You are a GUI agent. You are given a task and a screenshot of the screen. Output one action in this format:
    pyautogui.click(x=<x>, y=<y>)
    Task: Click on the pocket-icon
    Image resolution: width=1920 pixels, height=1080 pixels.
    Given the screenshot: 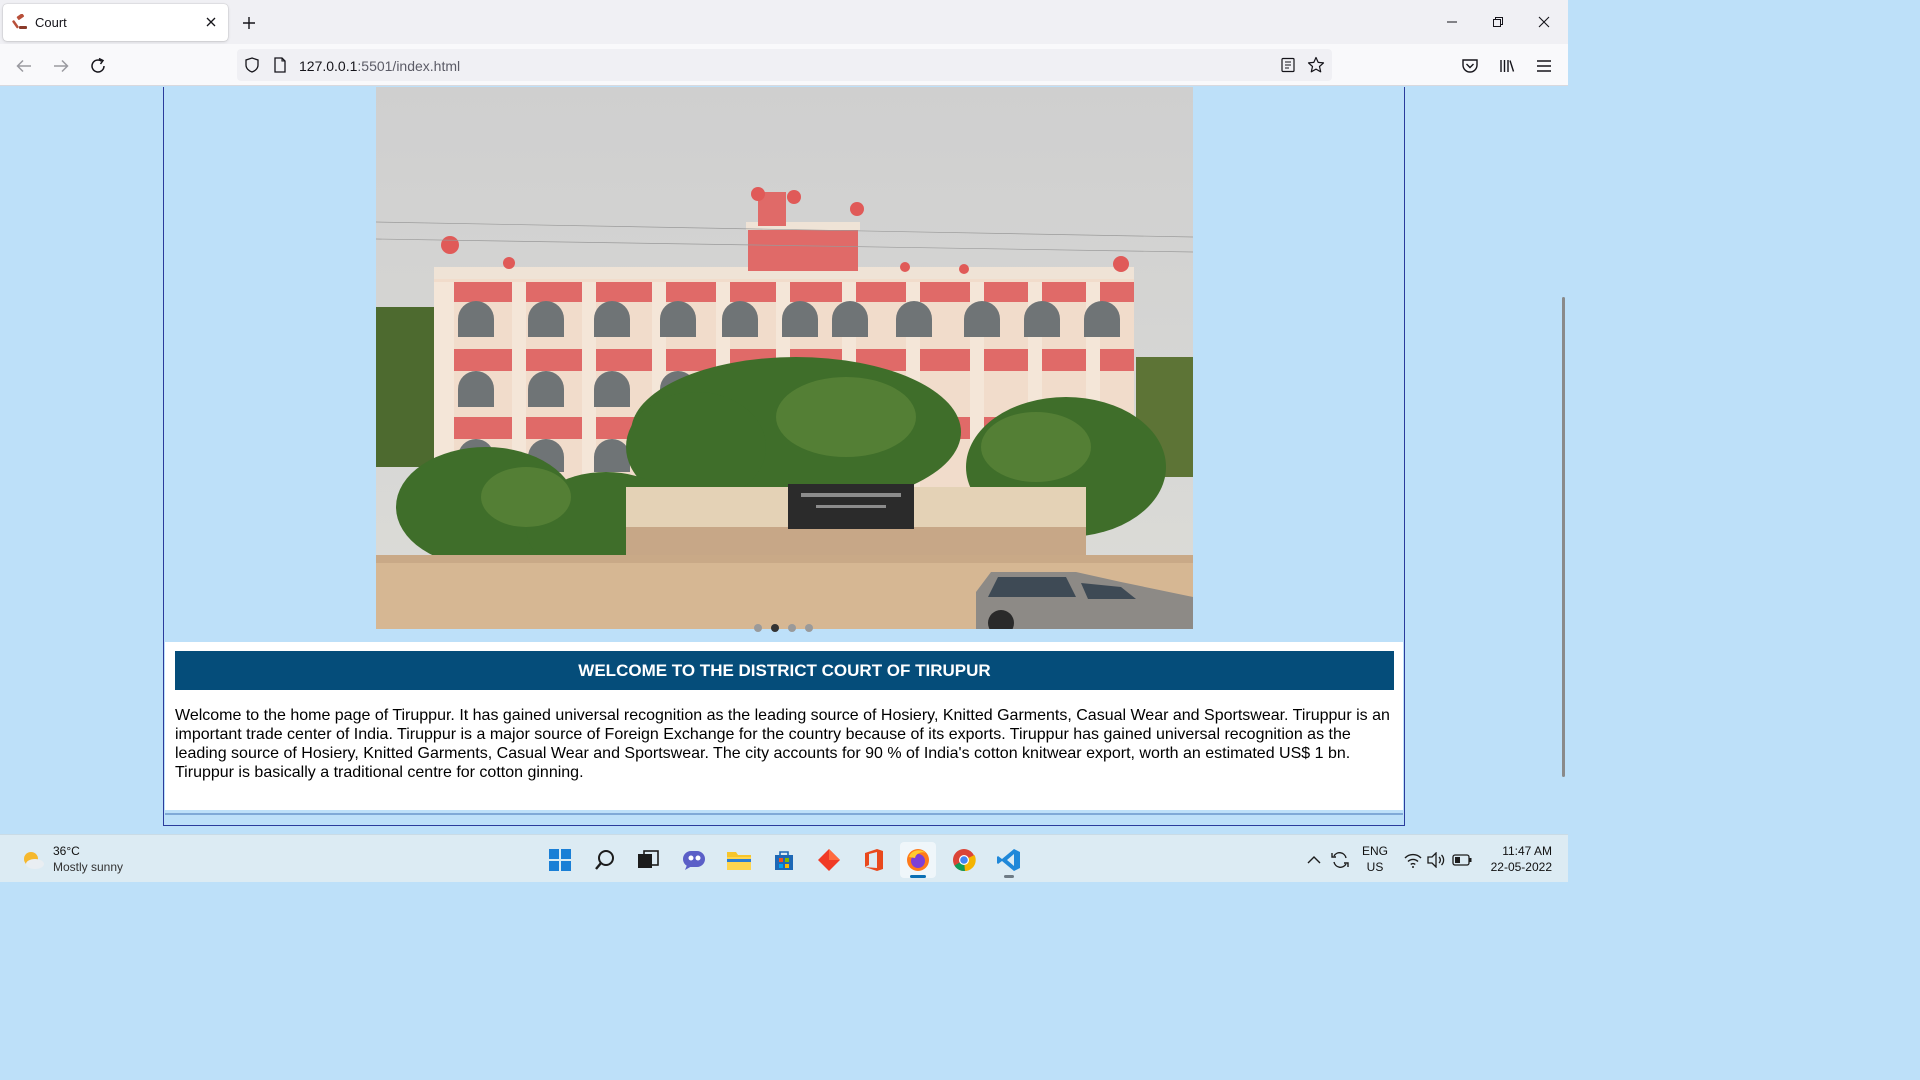 What is the action you would take?
    pyautogui.click(x=1470, y=66)
    